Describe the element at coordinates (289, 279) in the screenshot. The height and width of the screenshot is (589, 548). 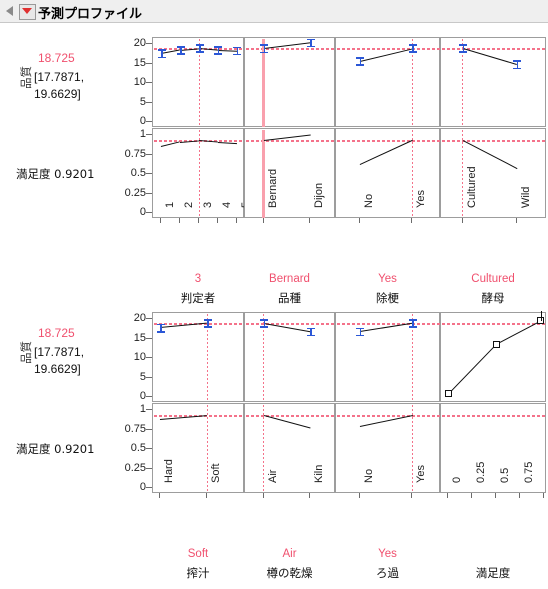
I see `factor-current-value: Bernard` at that location.